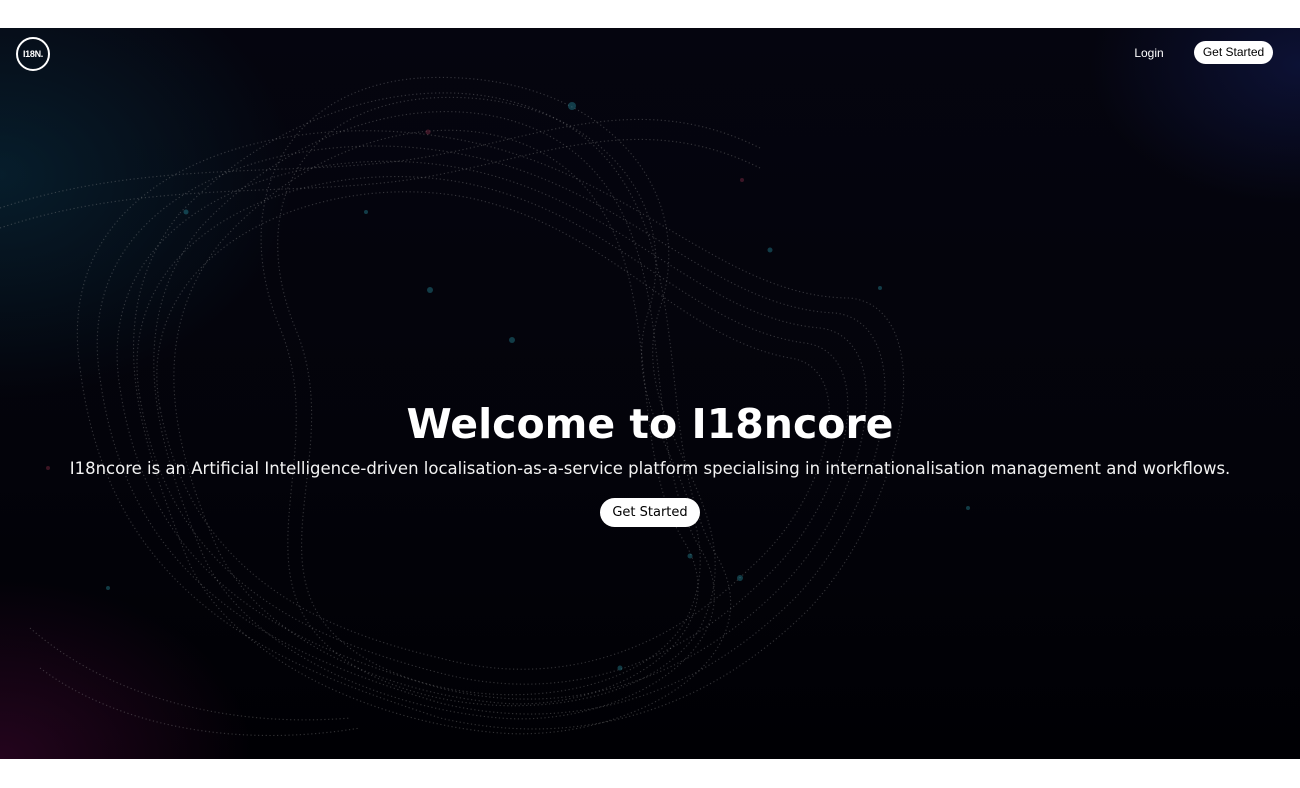 The height and width of the screenshot is (788, 1300). I want to click on hero-get-started-button: Get Started, so click(650, 512).